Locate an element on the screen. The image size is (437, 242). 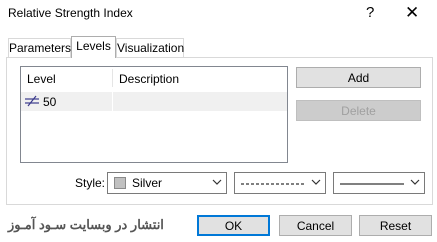
dashed-line-icon is located at coordinates (273, 184).